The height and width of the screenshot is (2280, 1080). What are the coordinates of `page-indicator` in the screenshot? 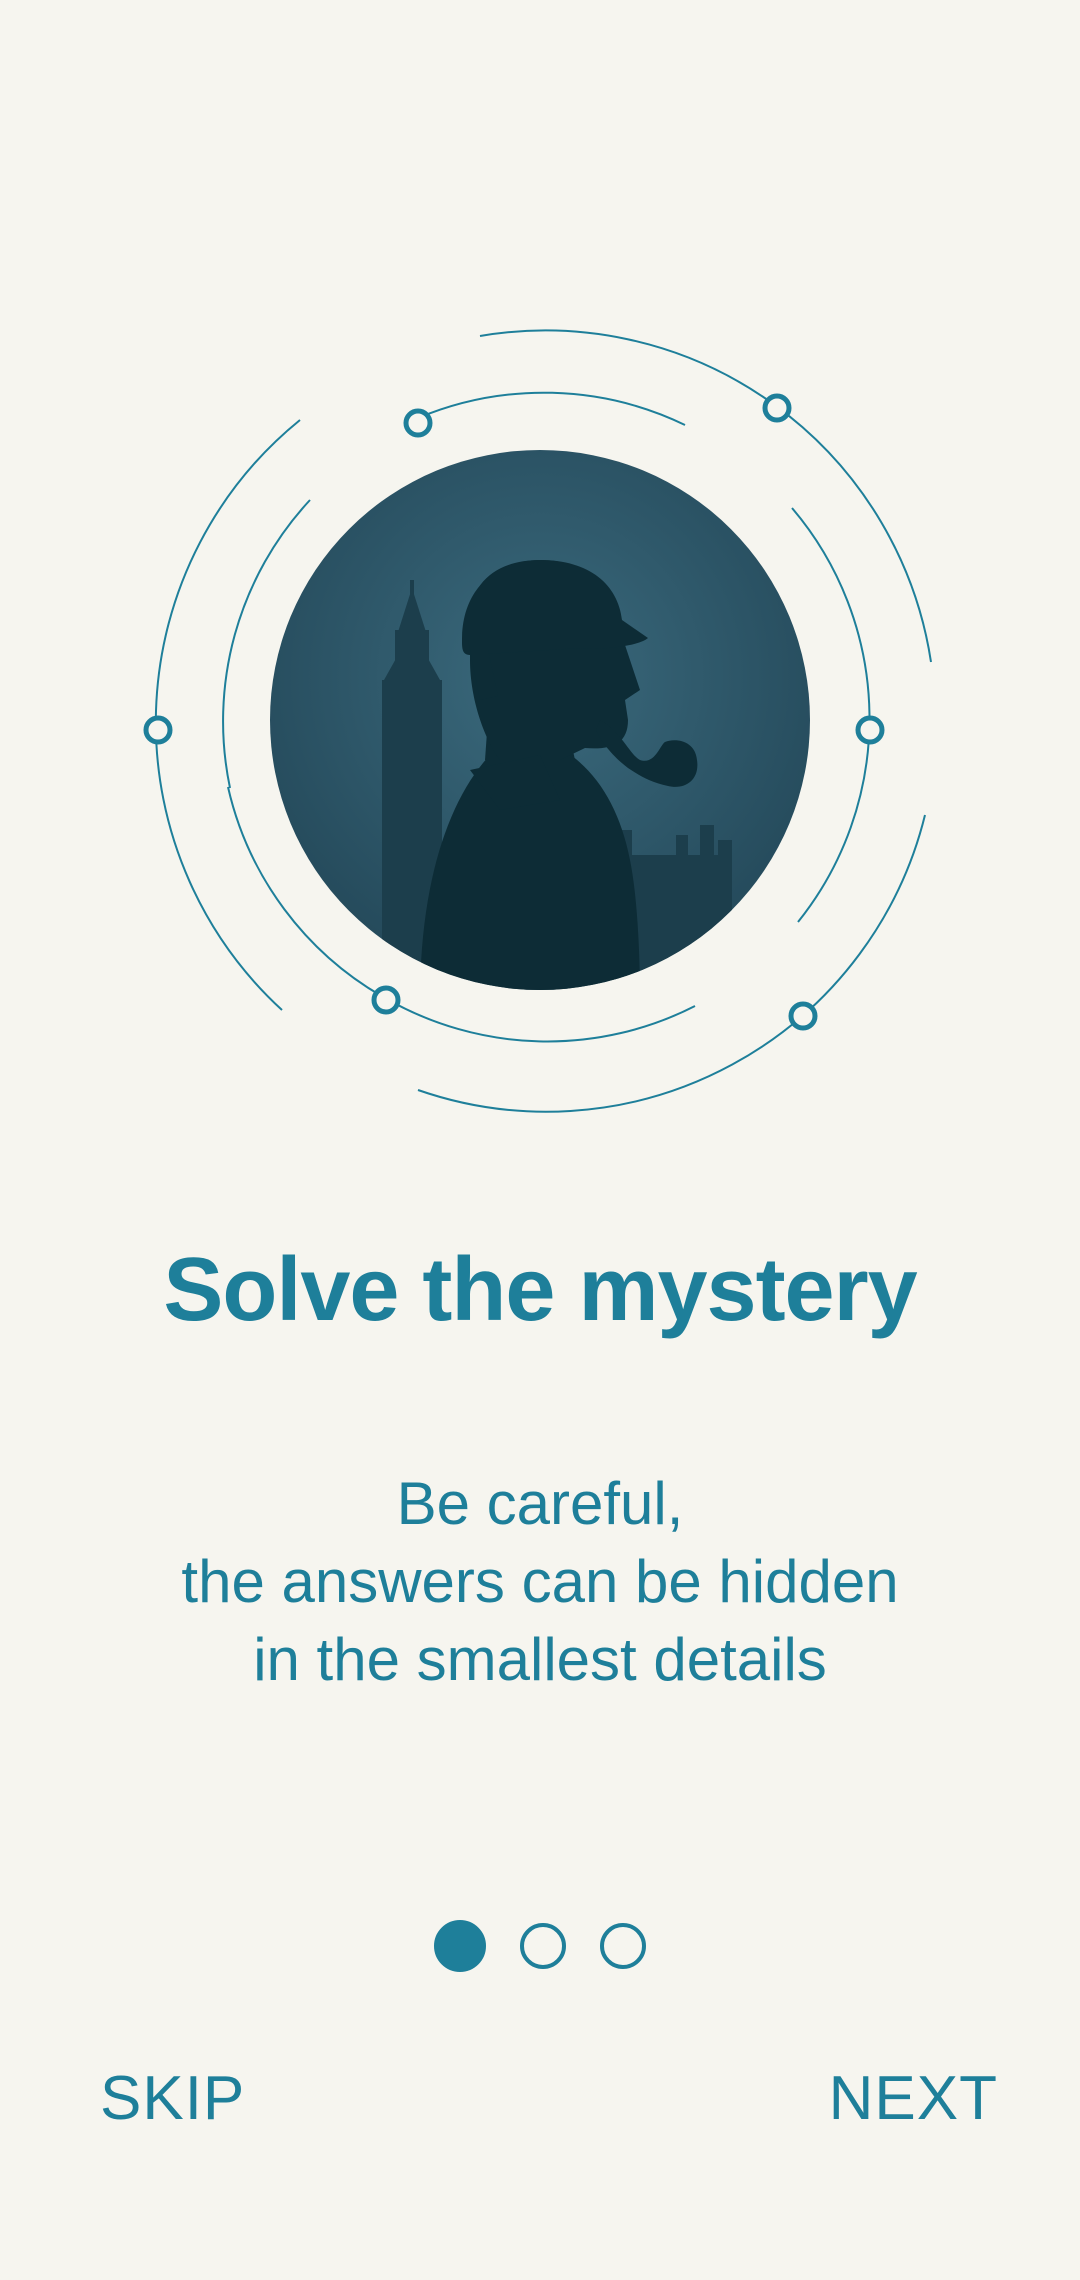 It's located at (540, 1946).